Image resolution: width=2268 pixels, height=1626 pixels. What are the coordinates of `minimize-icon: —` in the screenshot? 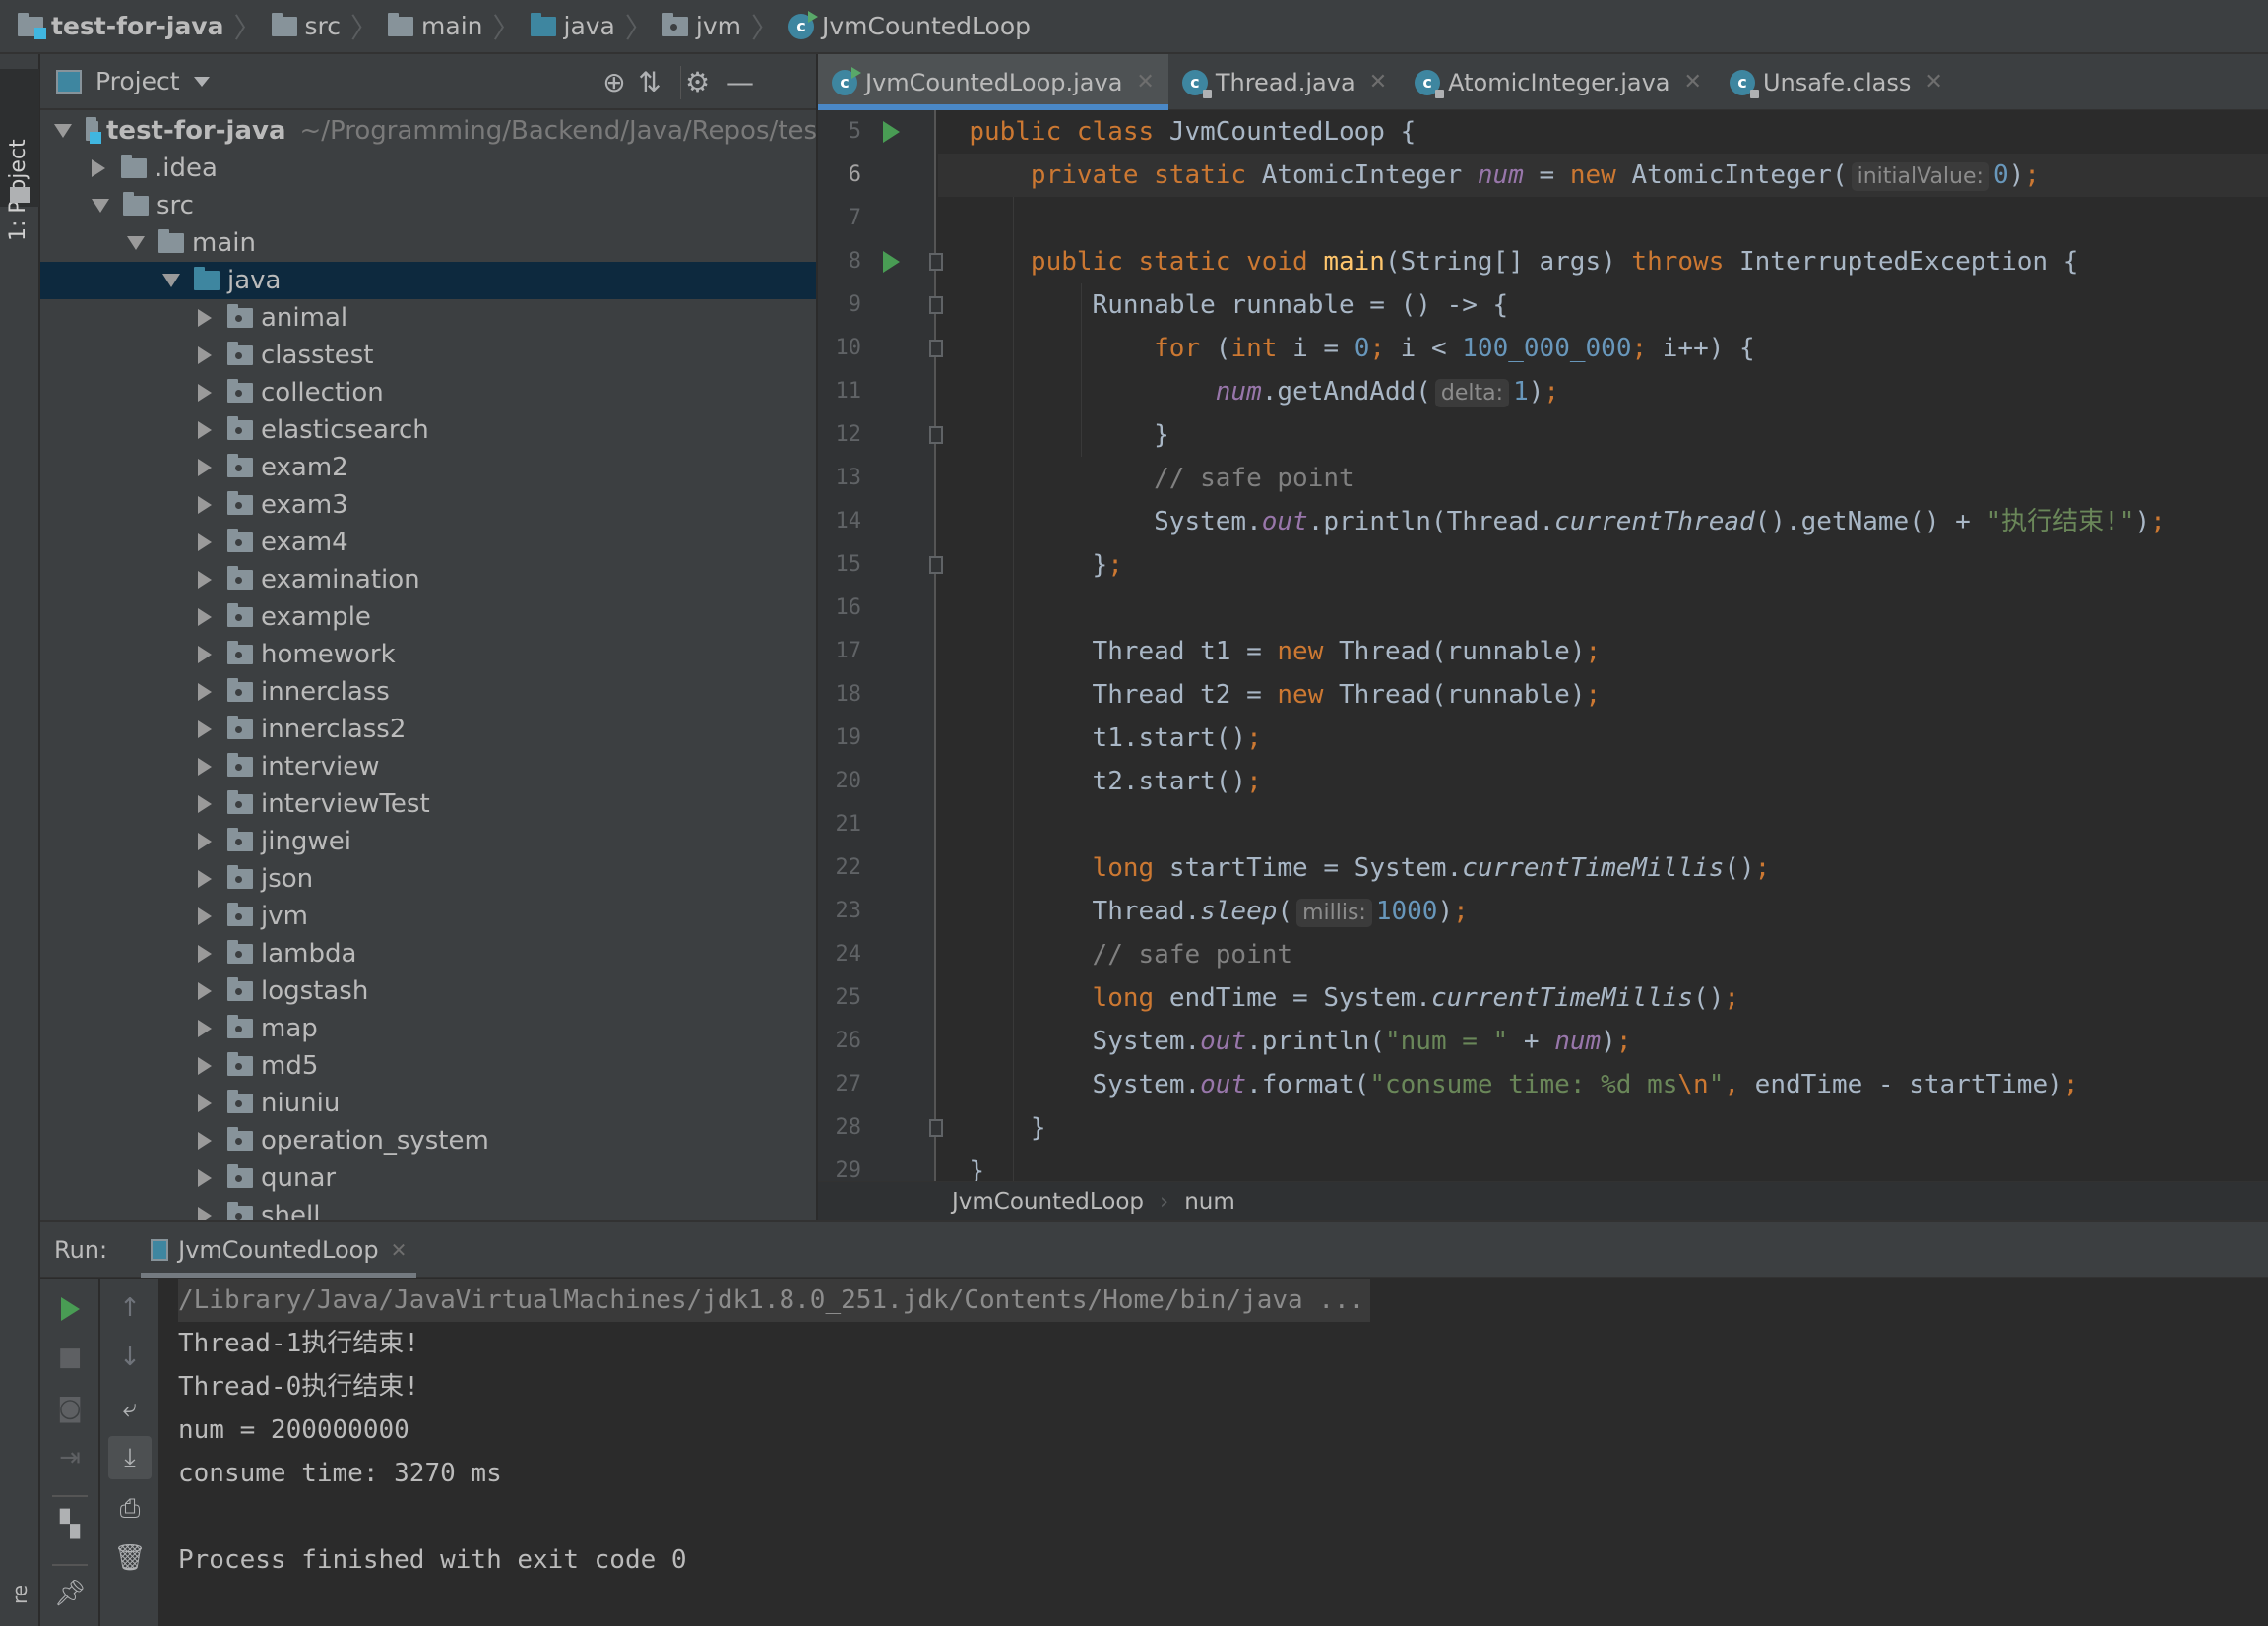 It's located at (740, 82).